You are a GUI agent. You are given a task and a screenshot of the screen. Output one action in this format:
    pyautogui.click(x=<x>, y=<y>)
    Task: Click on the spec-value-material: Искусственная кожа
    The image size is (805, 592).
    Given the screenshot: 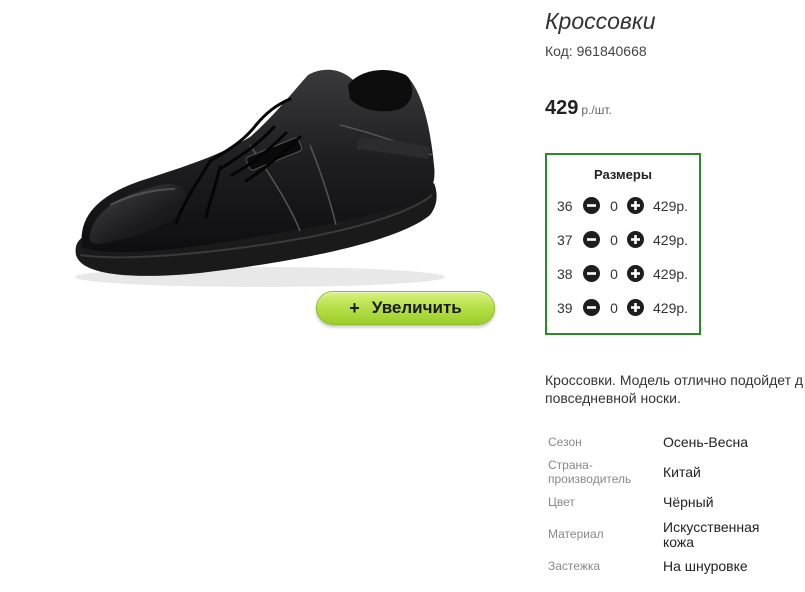 What is the action you would take?
    pyautogui.click(x=733, y=535)
    